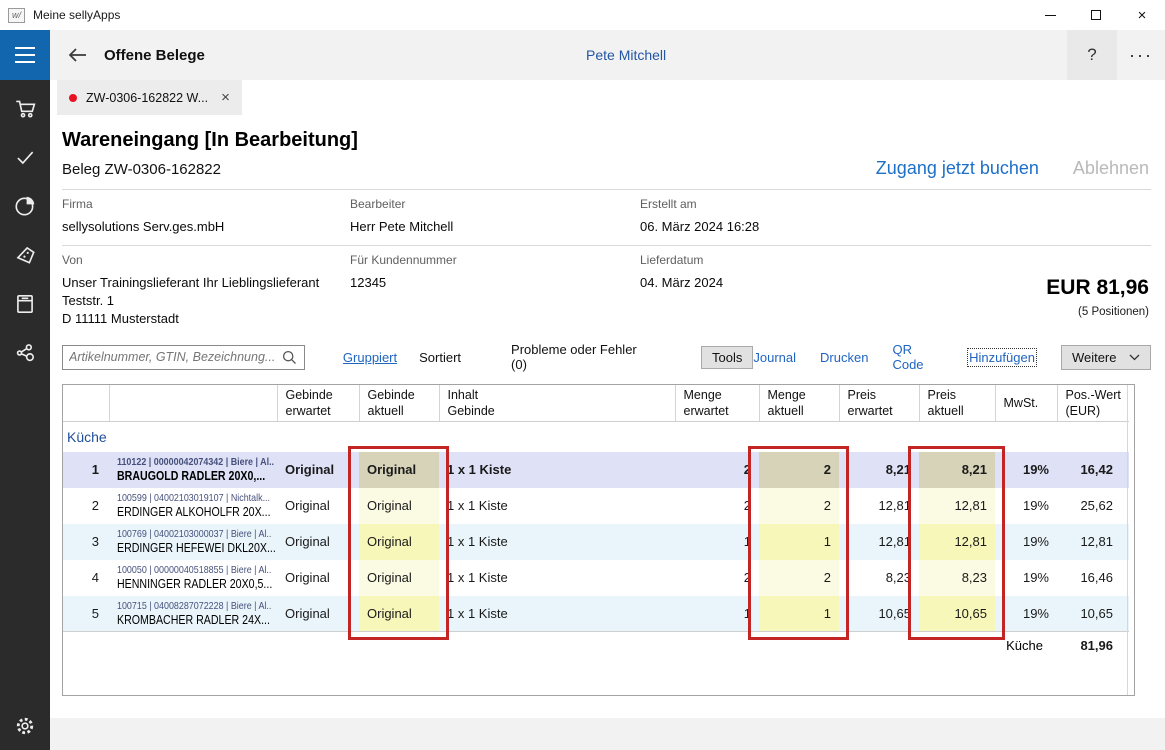 The height and width of the screenshot is (750, 1165). I want to click on field-kundennummer: Für Kundennummer 12345, so click(495, 290).